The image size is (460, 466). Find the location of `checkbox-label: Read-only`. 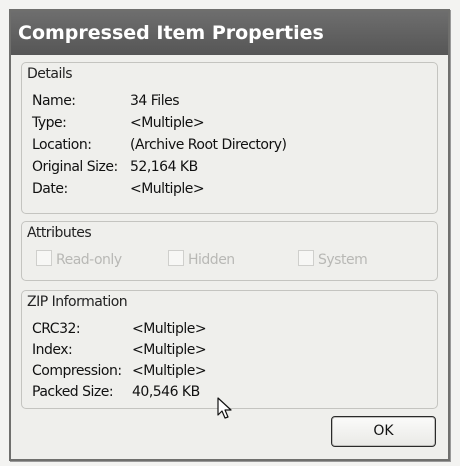

checkbox-label: Read-only is located at coordinates (89, 260).